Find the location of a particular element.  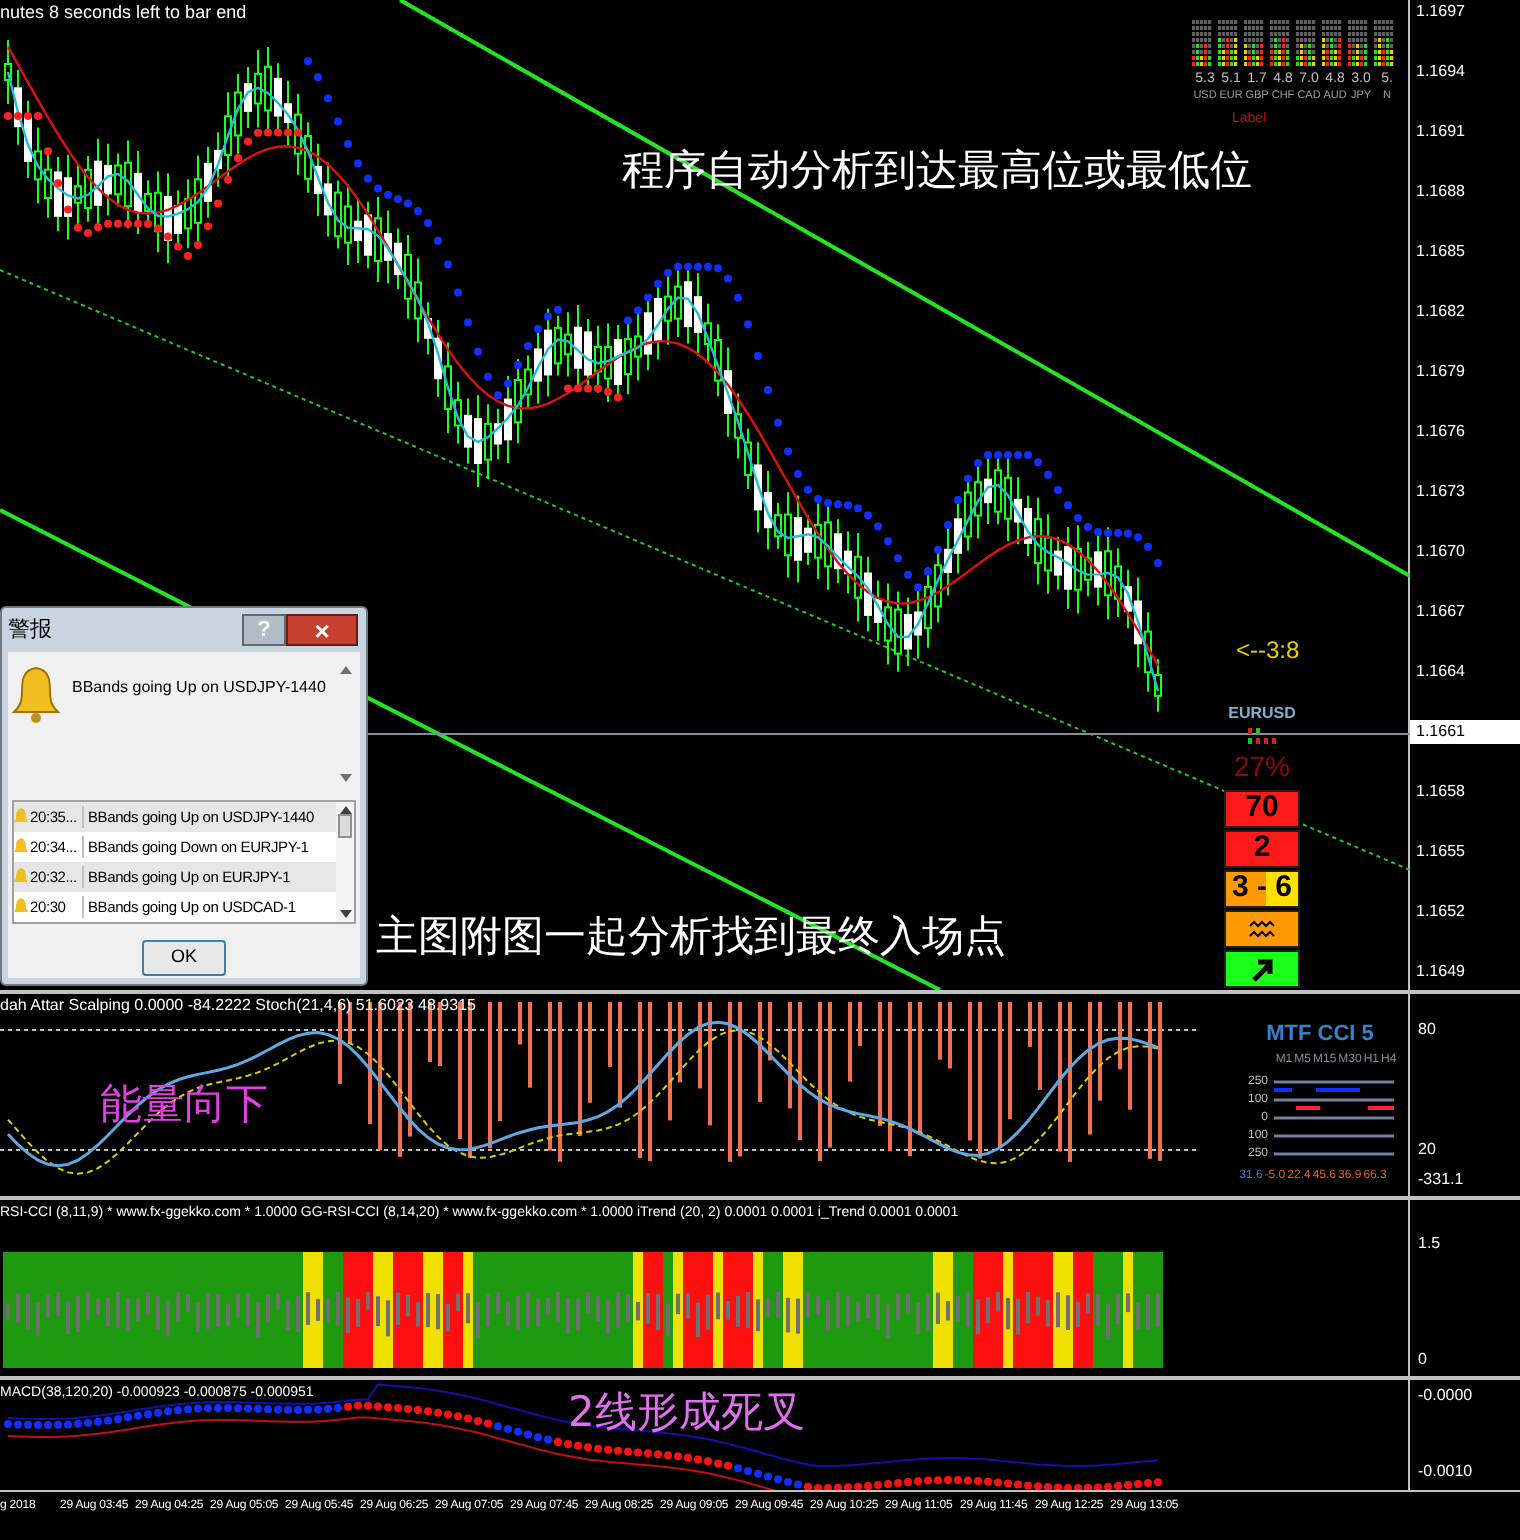

axis-label: -0.0000 is located at coordinates (1445, 1396).